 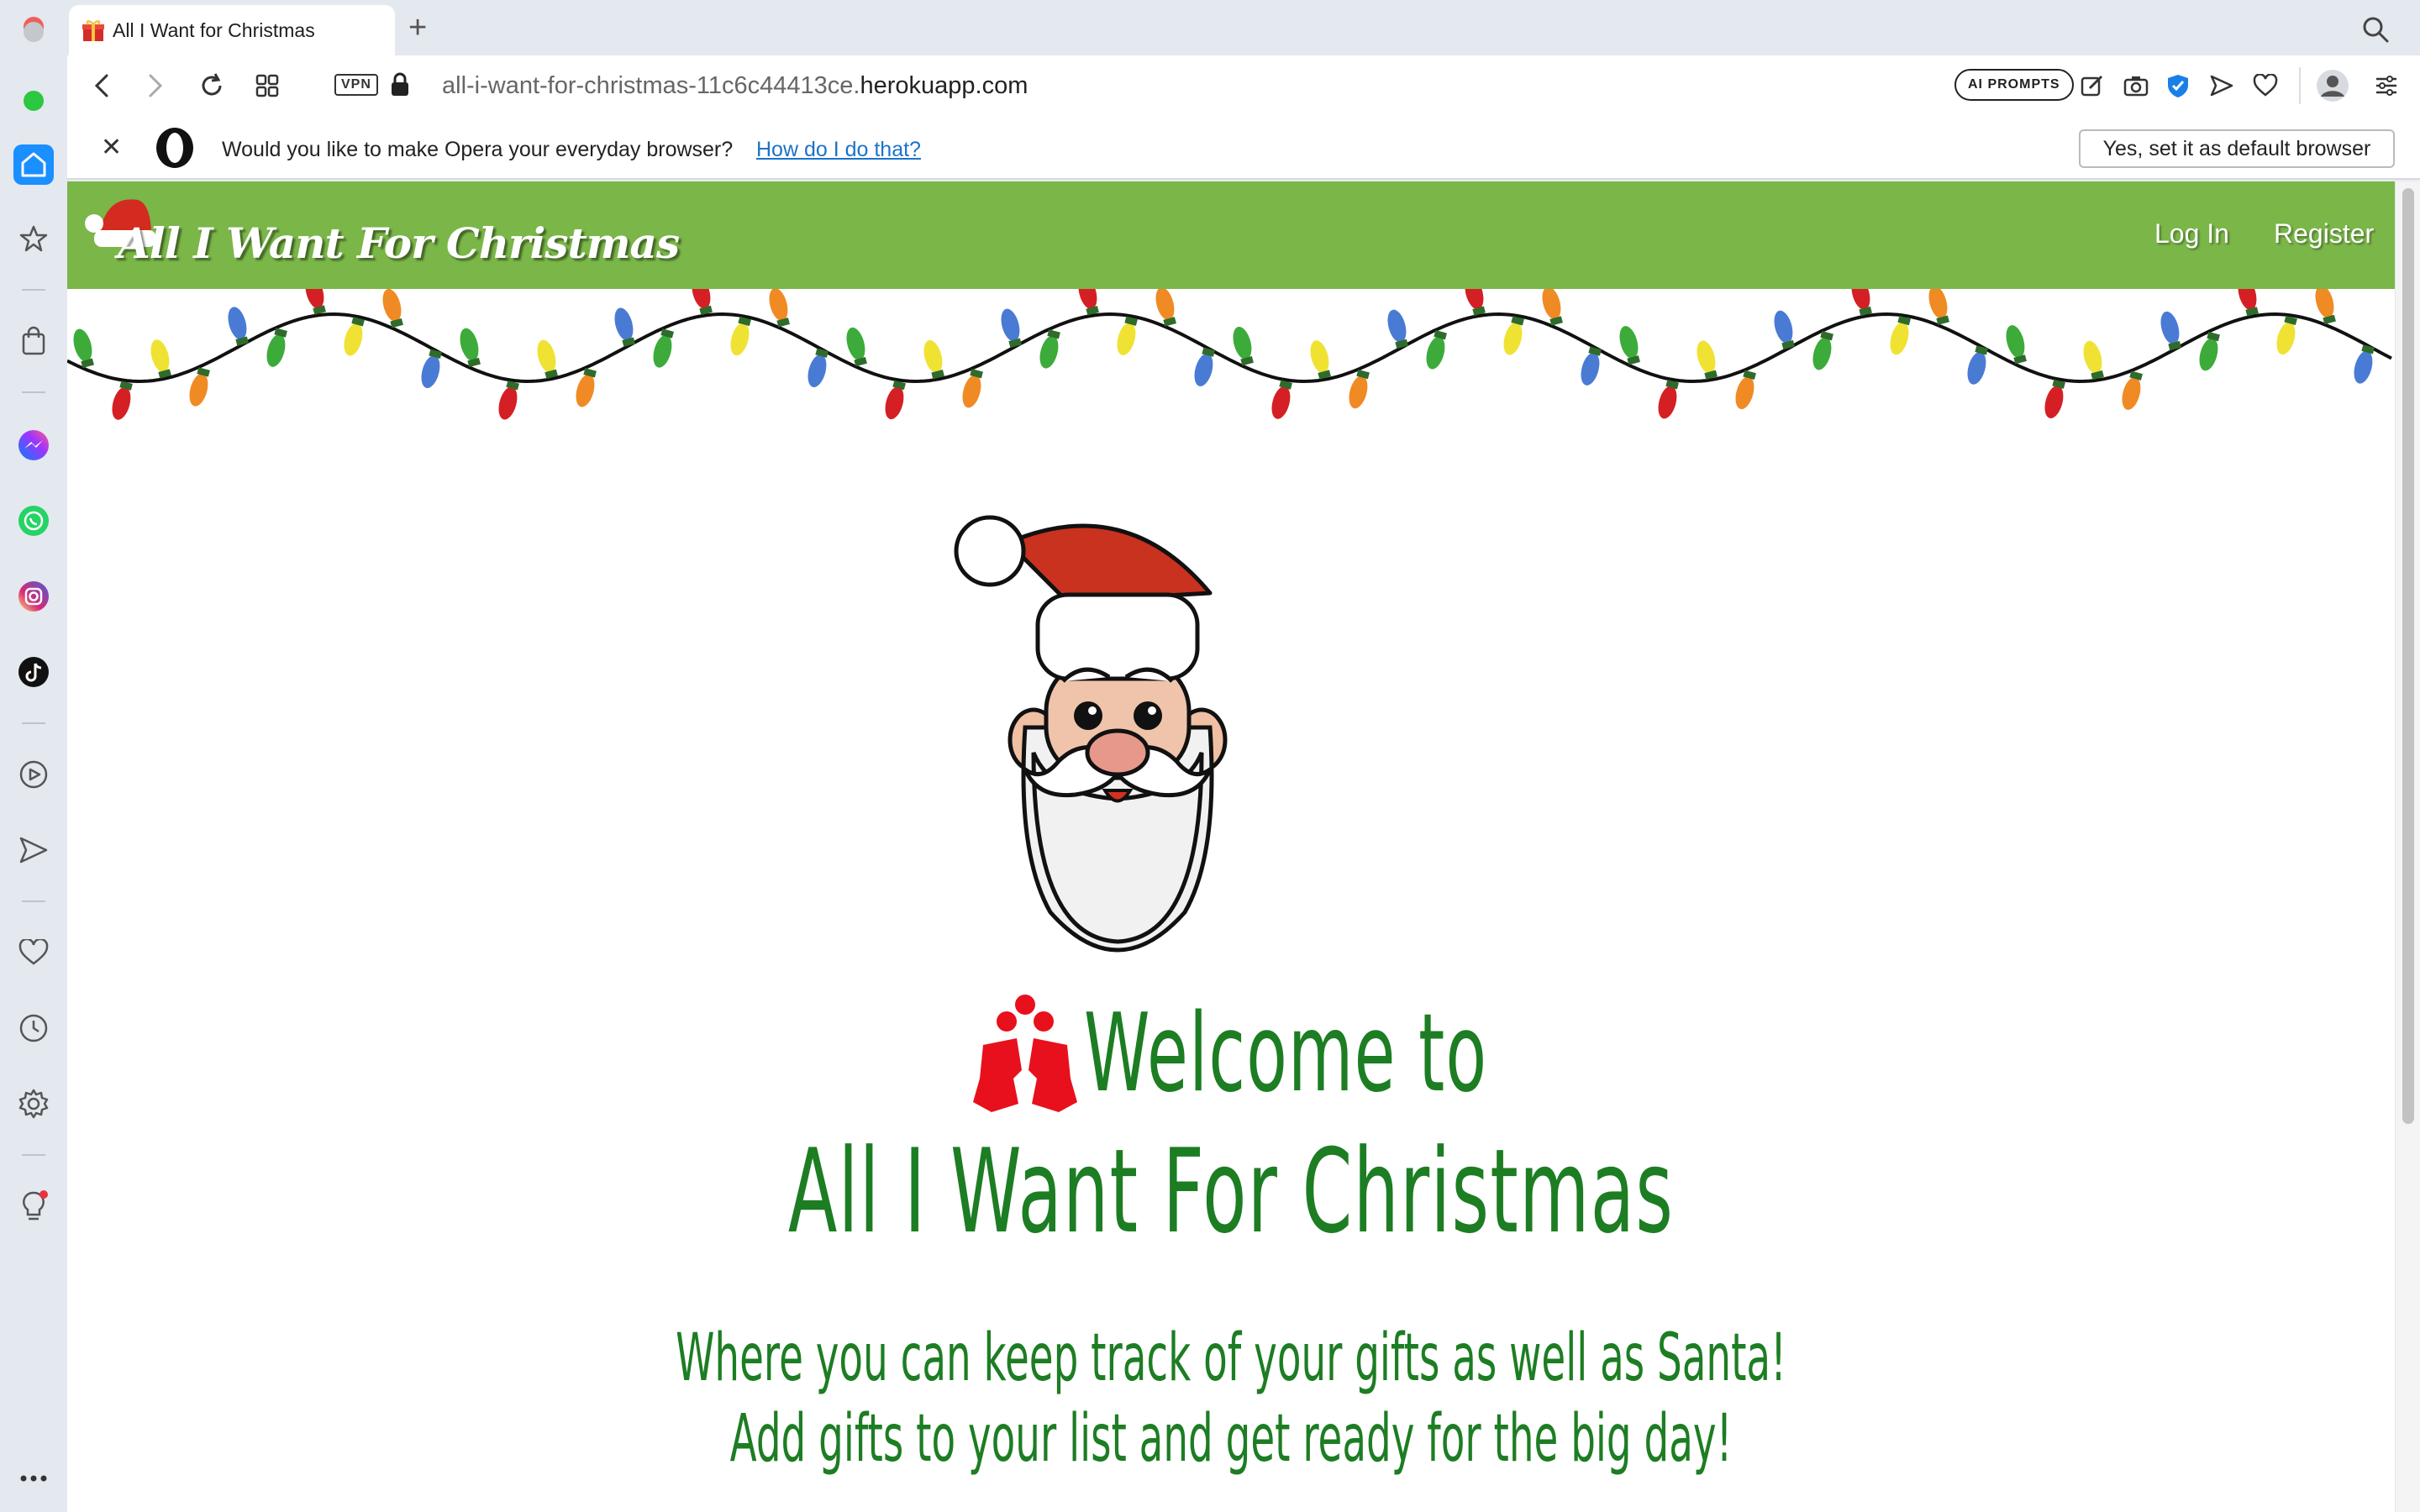 I want to click on tiktok-icon, so click(x=34, y=672).